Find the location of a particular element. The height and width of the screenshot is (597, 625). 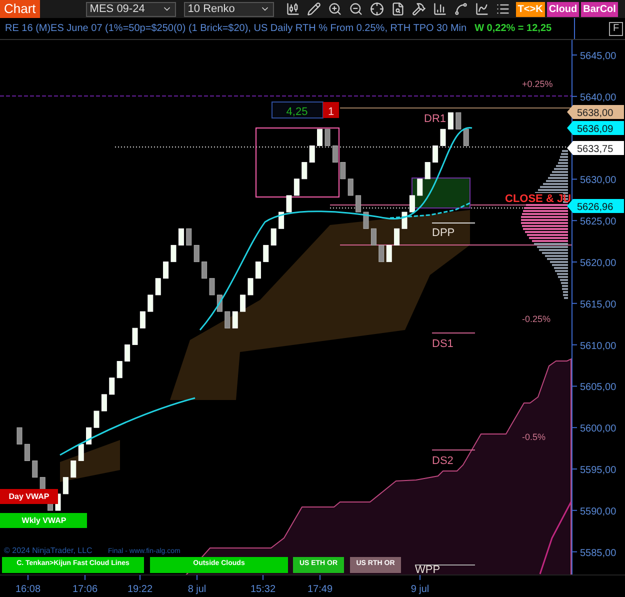

time-axis-label: 15:32 is located at coordinates (263, 589).